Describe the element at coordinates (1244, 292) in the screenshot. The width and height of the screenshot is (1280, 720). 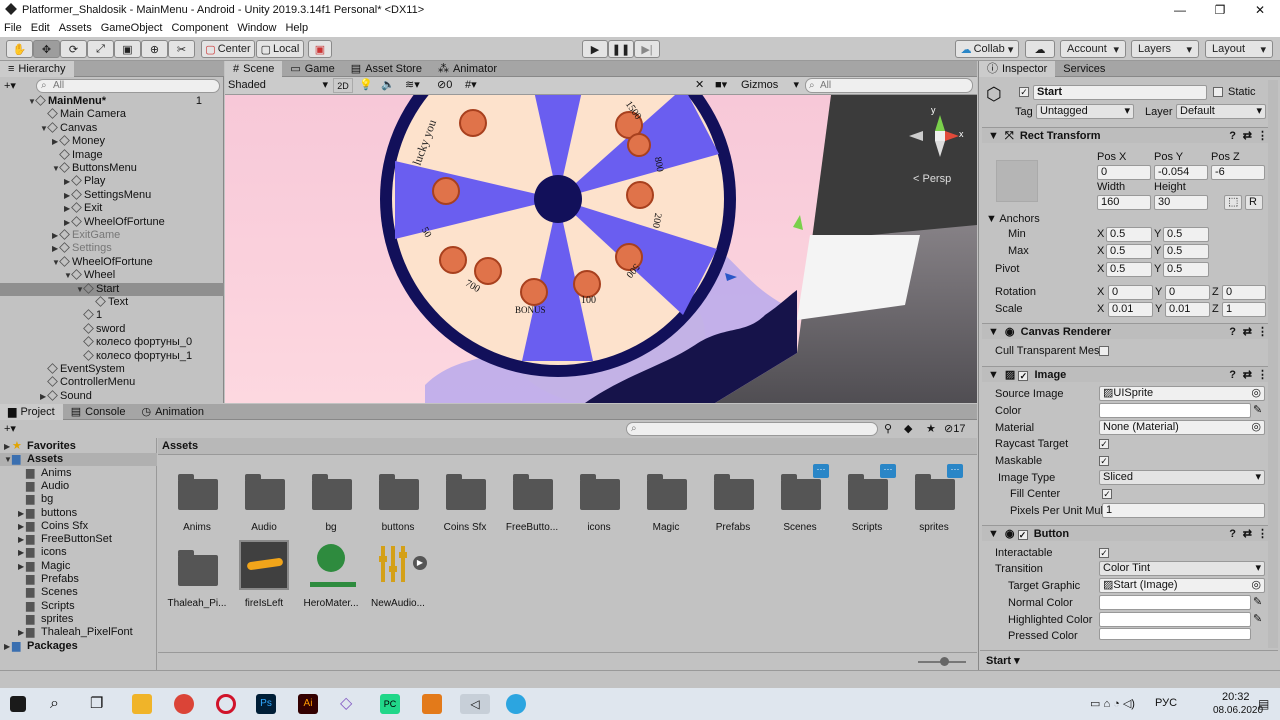
I see `rotation-z-input: 0` at that location.